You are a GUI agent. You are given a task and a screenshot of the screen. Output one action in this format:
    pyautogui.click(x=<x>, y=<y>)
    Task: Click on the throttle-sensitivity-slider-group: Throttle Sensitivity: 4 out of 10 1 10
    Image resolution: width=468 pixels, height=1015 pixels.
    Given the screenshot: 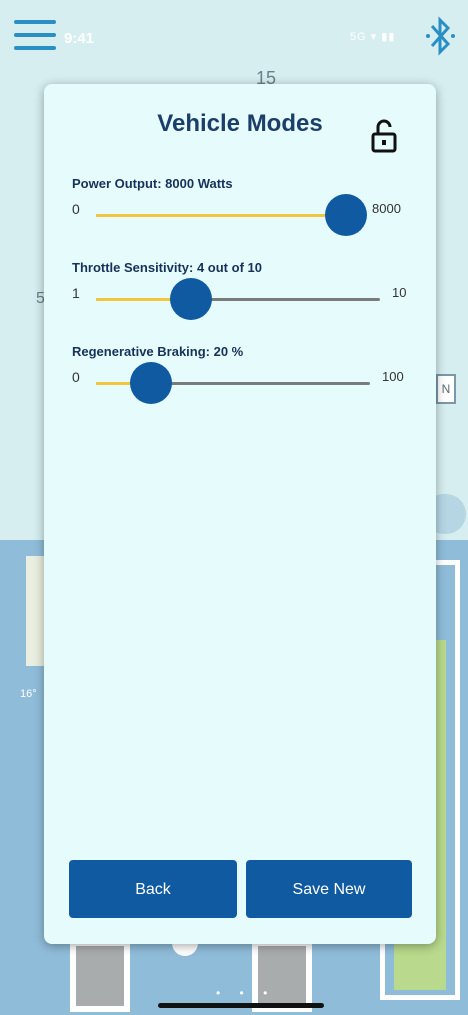 What is the action you would take?
    pyautogui.click(x=242, y=290)
    